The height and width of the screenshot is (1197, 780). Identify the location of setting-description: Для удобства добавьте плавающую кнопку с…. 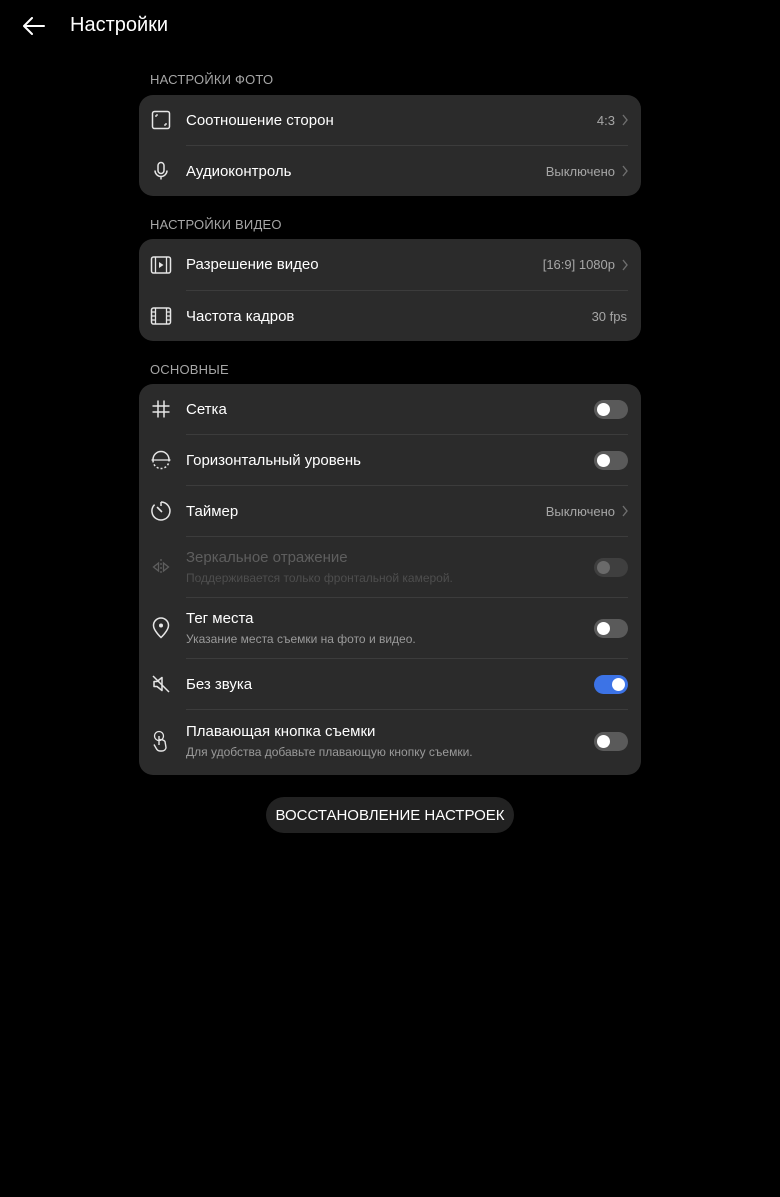
(329, 752).